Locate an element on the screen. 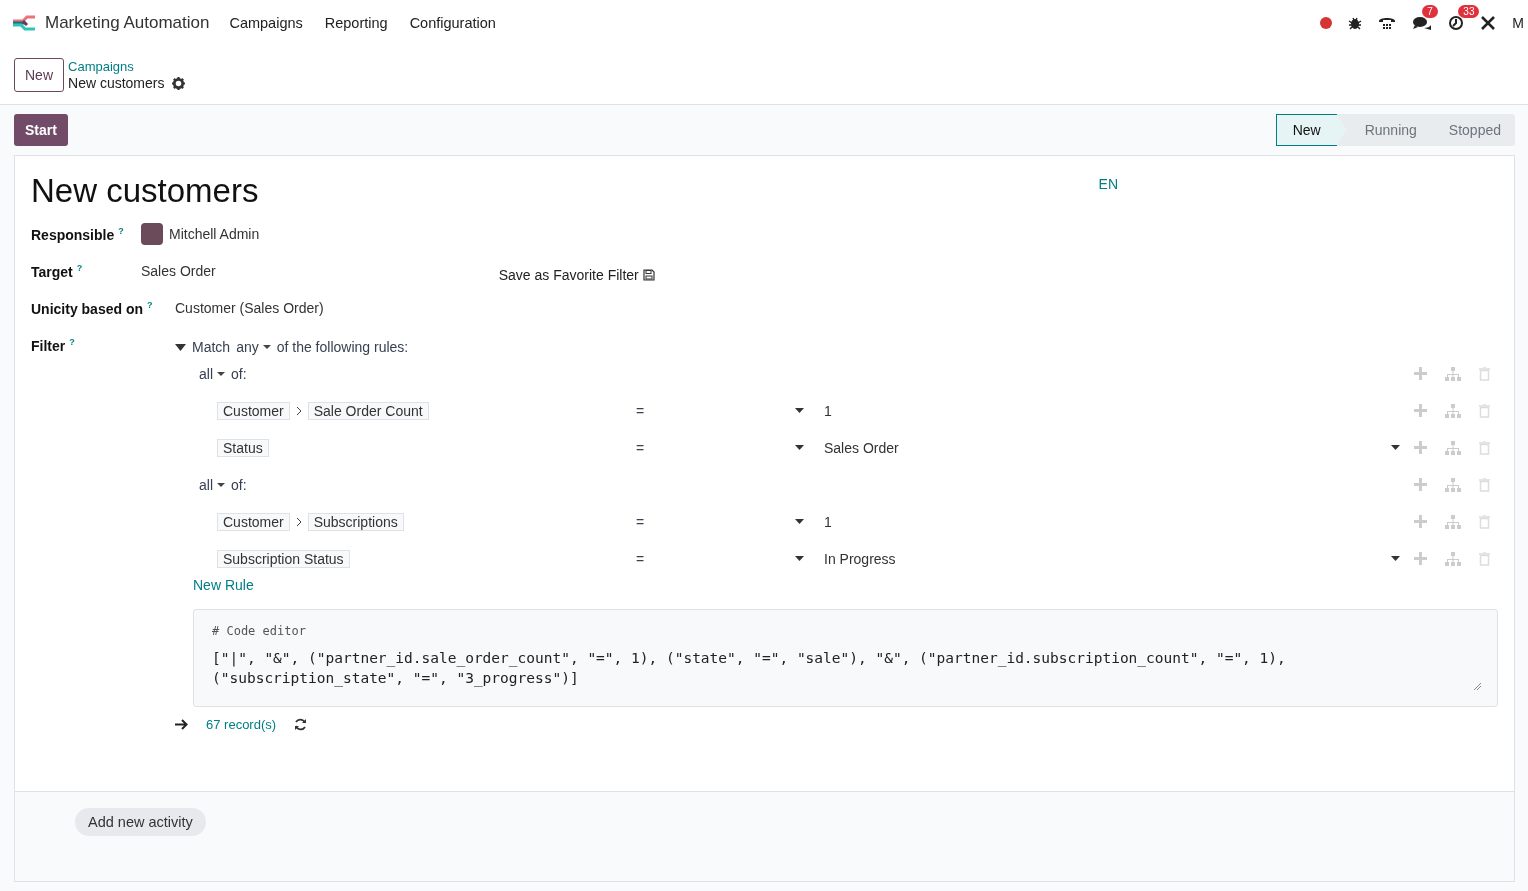 This screenshot has height=891, width=1528. new-rule-link: New Rule is located at coordinates (845, 585).